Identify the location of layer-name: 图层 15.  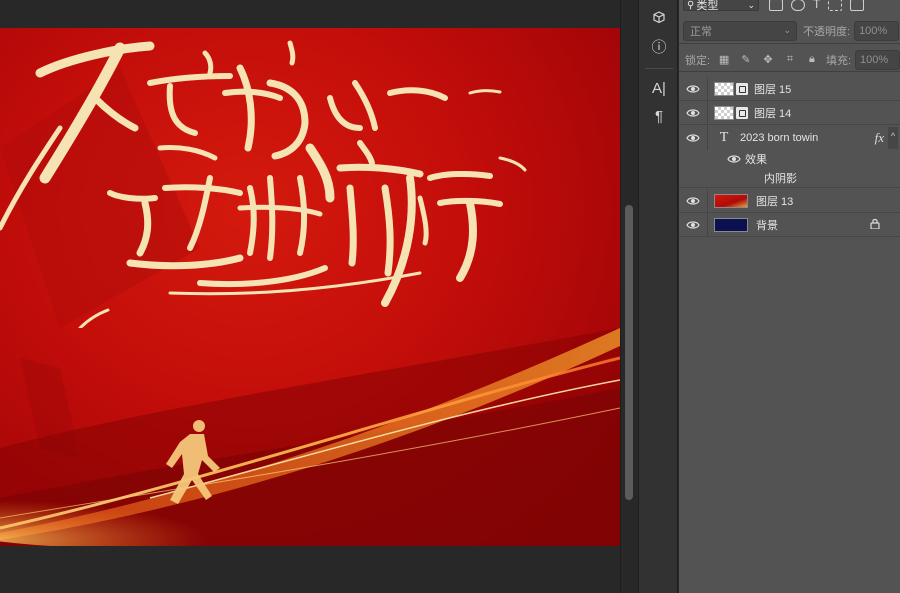
(773, 89).